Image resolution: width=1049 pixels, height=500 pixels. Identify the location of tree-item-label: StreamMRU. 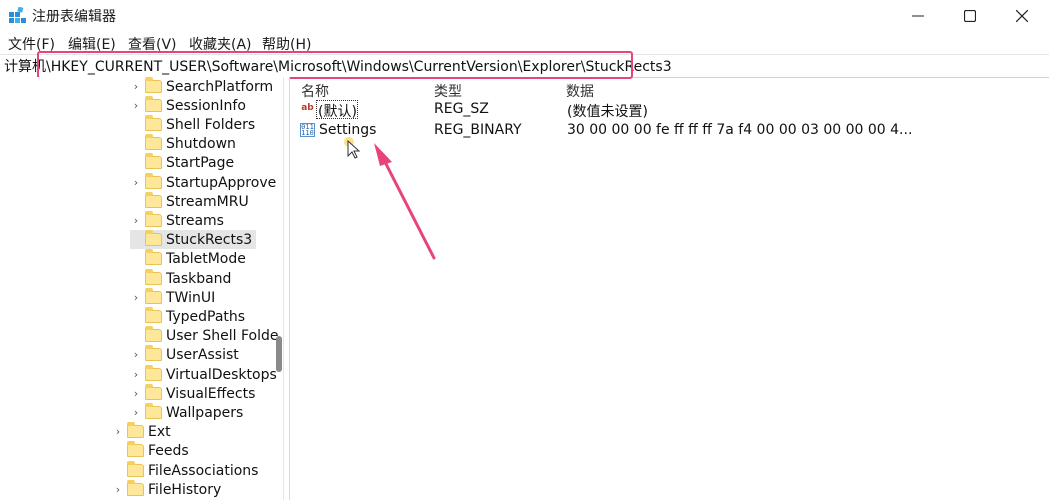
(207, 201).